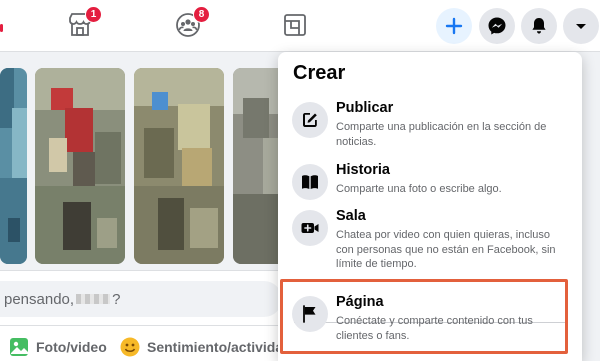 This screenshot has height=361, width=600. What do you see at coordinates (351, 216) in the screenshot?
I see `menu-item-label: Sala` at bounding box center [351, 216].